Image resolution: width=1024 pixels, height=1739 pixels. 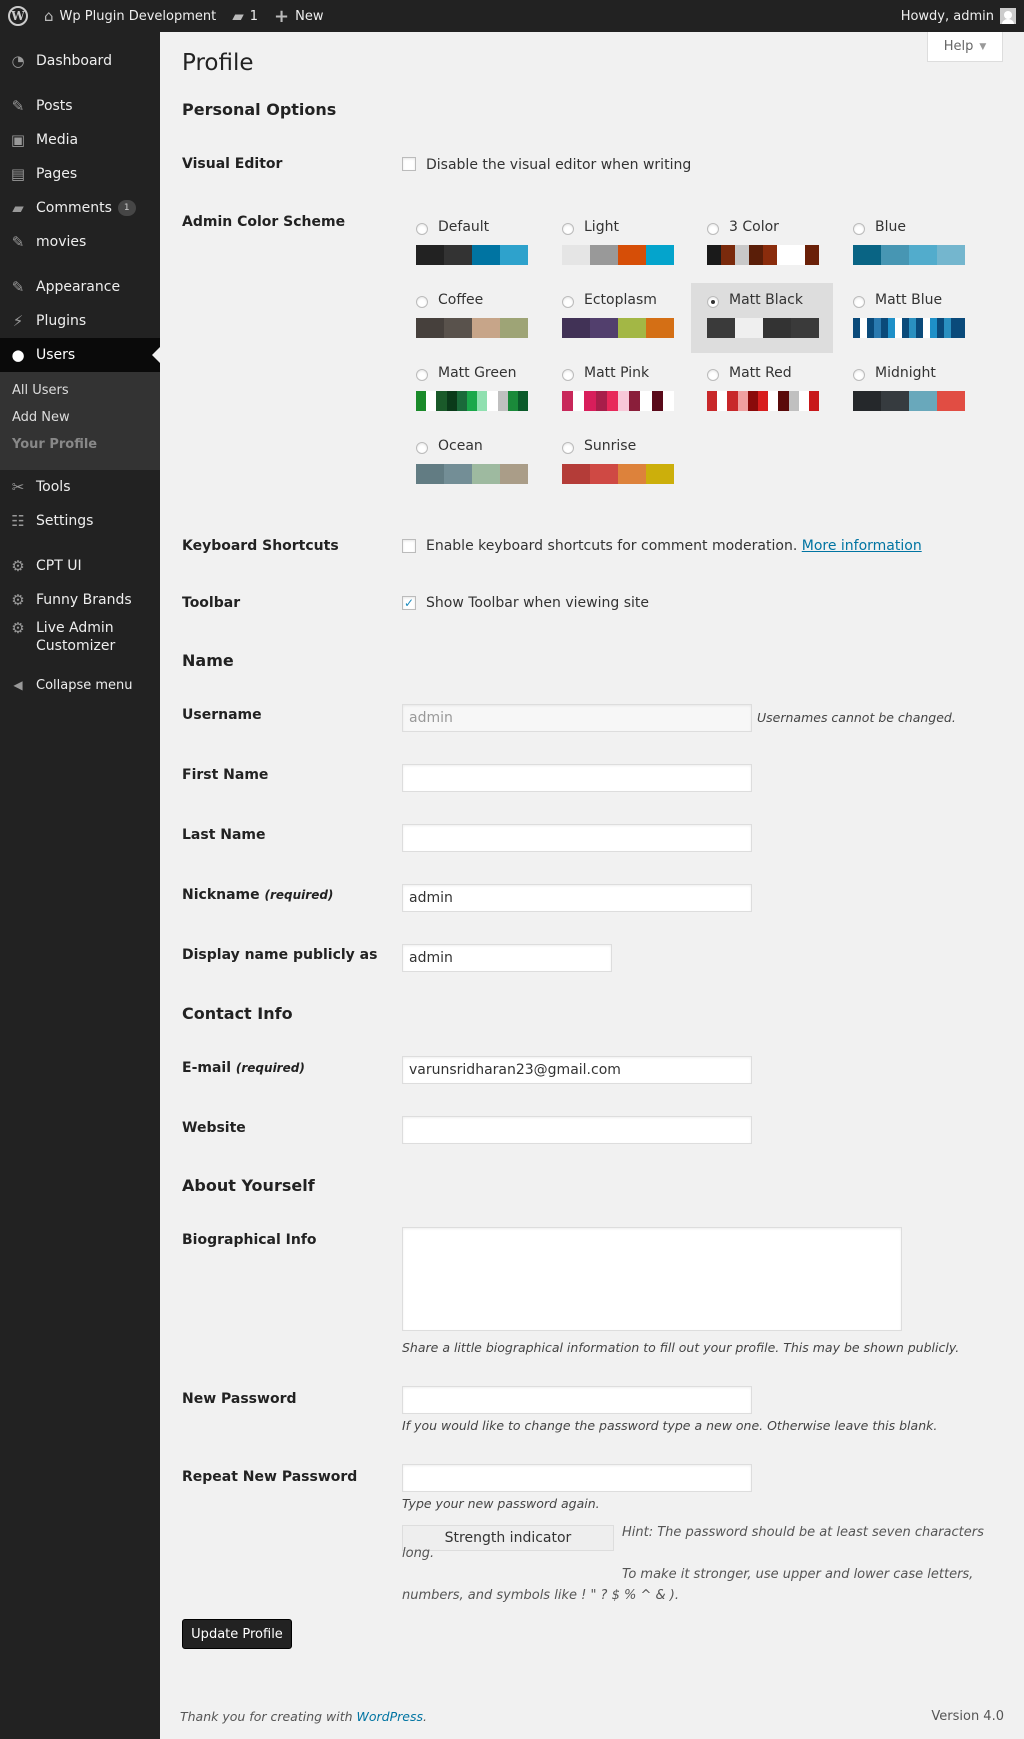 I want to click on menu-posts: ✎ Posts, so click(x=80, y=106).